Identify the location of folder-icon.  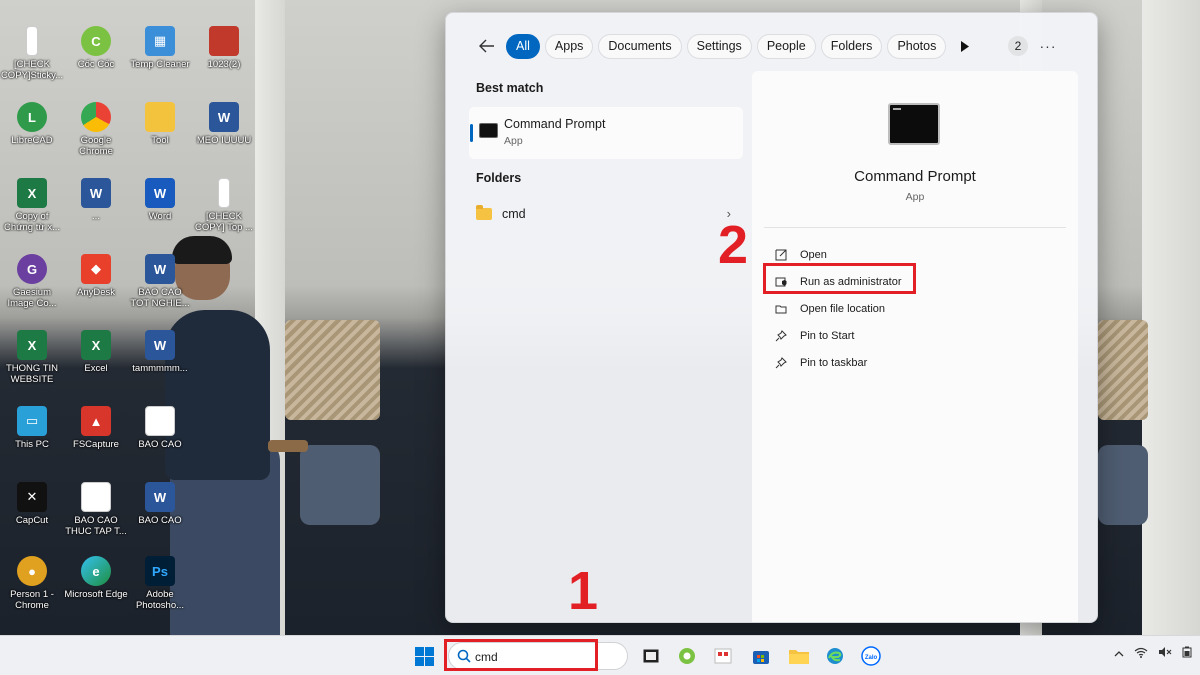
(160, 117).